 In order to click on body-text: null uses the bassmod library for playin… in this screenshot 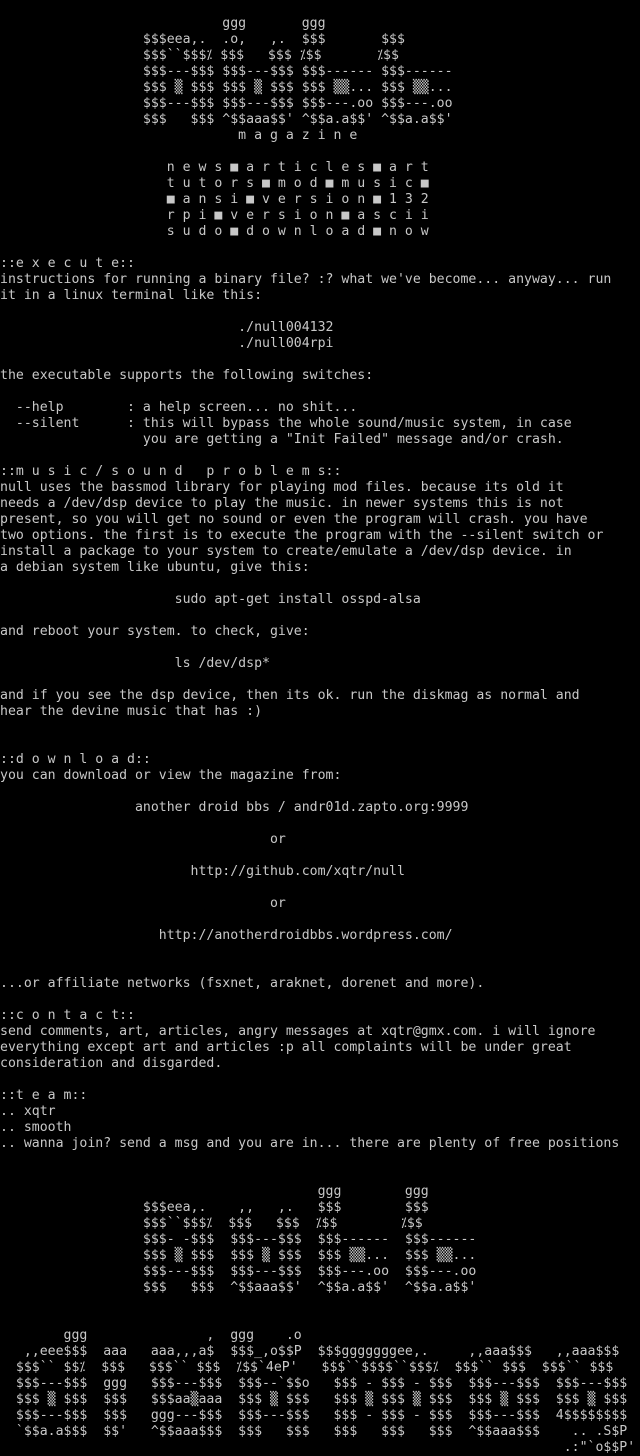, I will do `click(282, 487)`.